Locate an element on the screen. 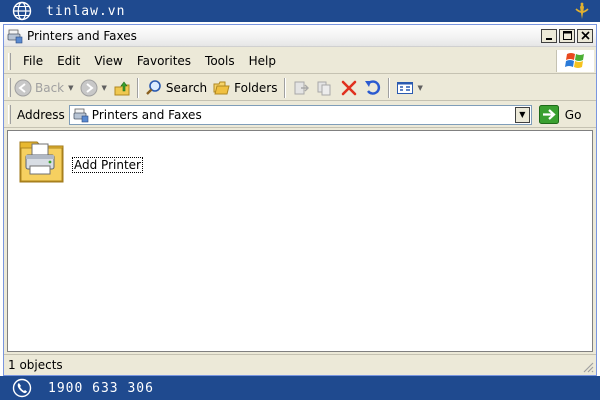  menu-help: Help is located at coordinates (262, 61).